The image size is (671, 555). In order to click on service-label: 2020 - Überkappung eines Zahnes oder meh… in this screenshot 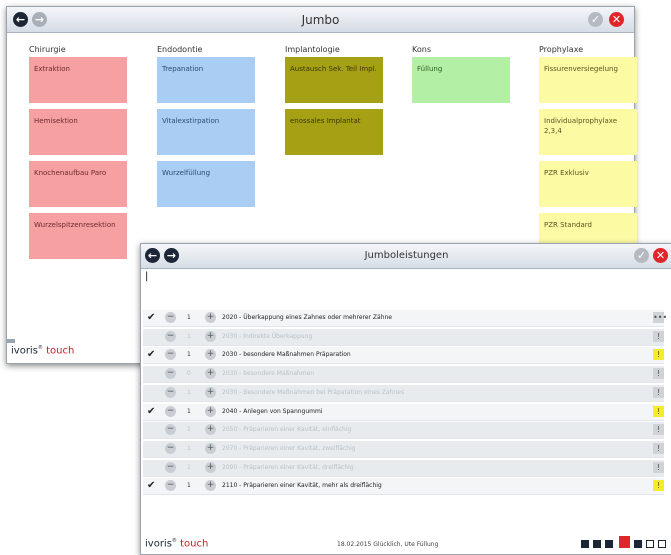, I will do `click(307, 317)`.